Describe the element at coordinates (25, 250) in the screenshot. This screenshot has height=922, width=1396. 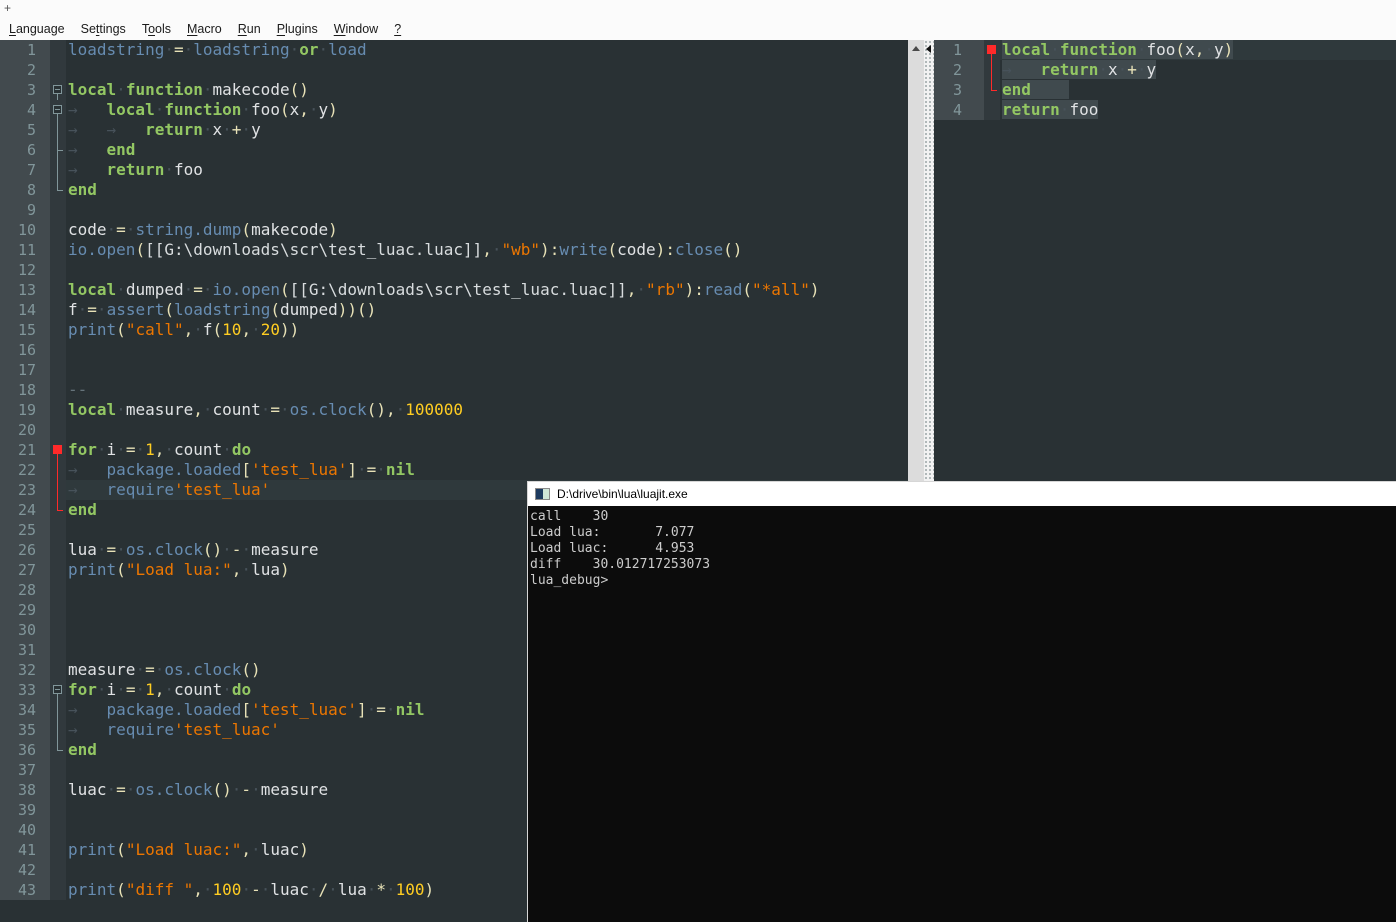
I see `line-number: 11` at that location.